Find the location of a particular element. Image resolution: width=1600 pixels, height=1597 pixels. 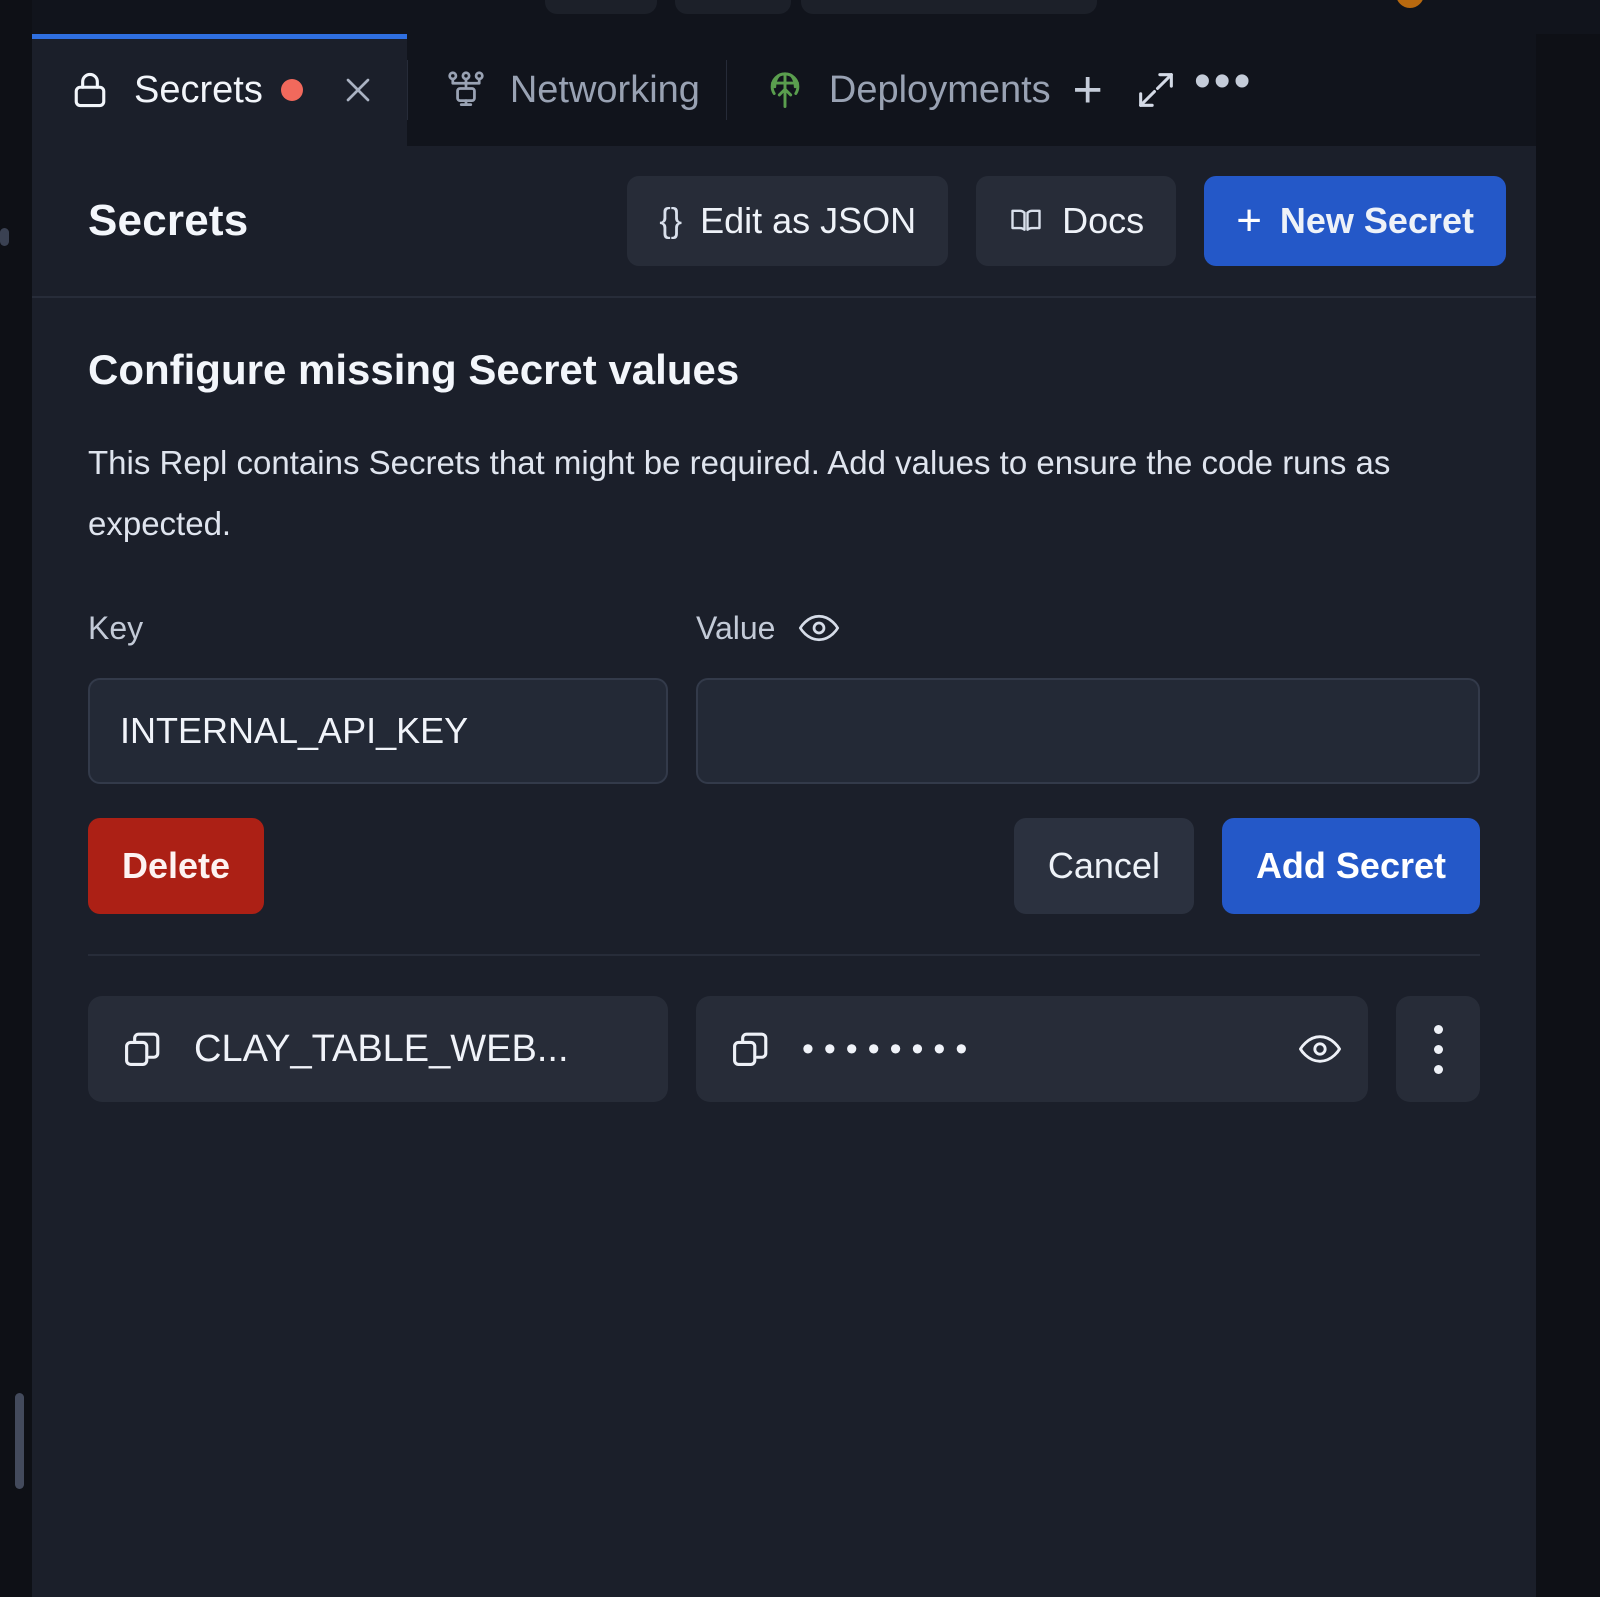

avatar is located at coordinates (1410, 5).